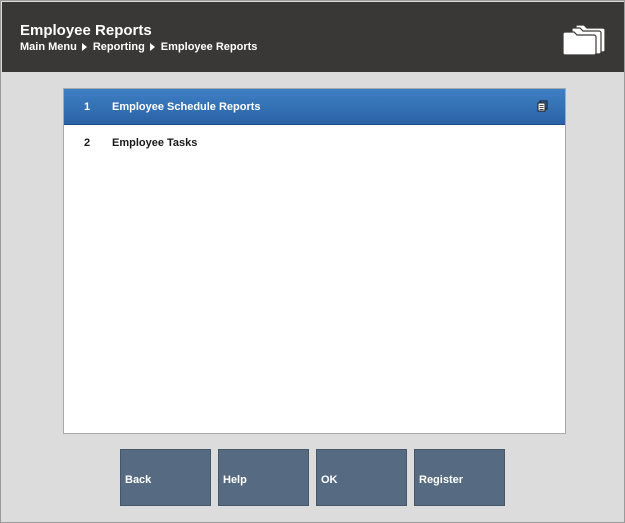  What do you see at coordinates (314, 107) in the screenshot?
I see `list-item-employee-schedule-reports: 1 Employee Schedule Reports` at bounding box center [314, 107].